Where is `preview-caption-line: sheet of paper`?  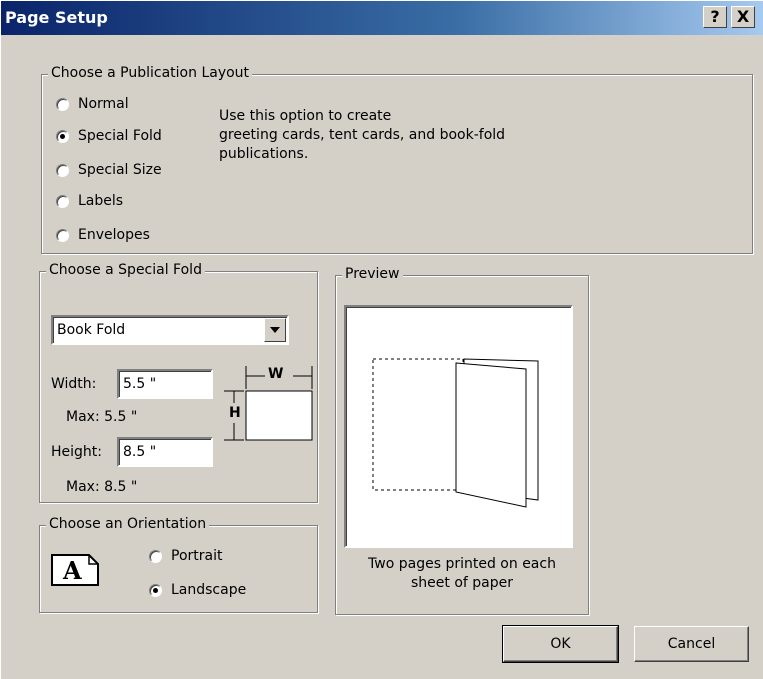 preview-caption-line: sheet of paper is located at coordinates (462, 583).